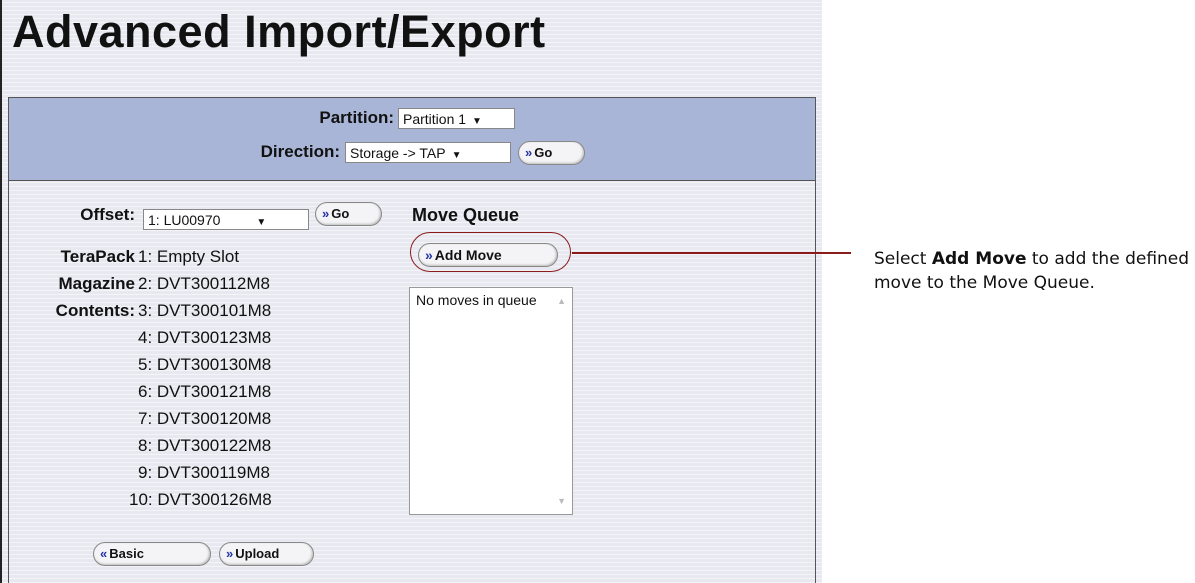 The image size is (1195, 583). What do you see at coordinates (340, 213) in the screenshot?
I see `offset-go-label: Go` at bounding box center [340, 213].